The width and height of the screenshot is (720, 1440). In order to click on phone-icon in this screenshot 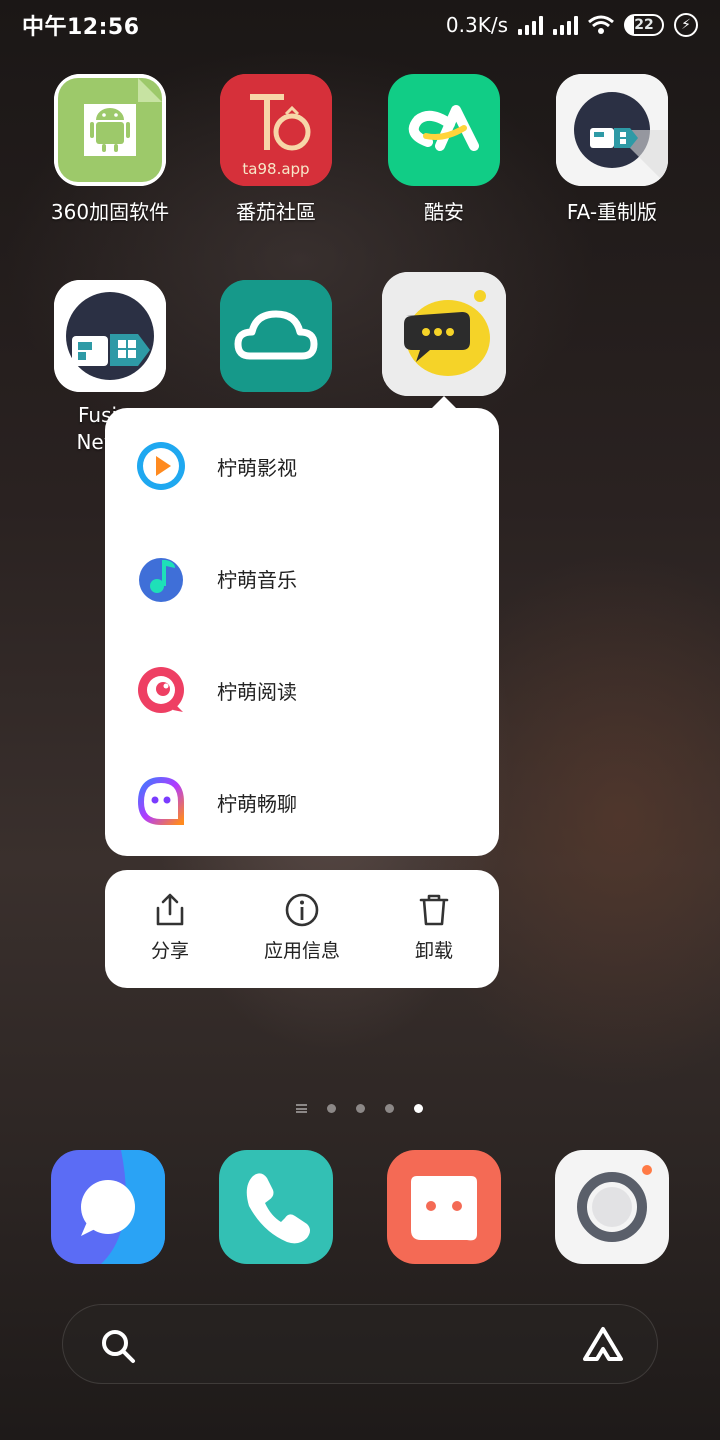, I will do `click(276, 1207)`.